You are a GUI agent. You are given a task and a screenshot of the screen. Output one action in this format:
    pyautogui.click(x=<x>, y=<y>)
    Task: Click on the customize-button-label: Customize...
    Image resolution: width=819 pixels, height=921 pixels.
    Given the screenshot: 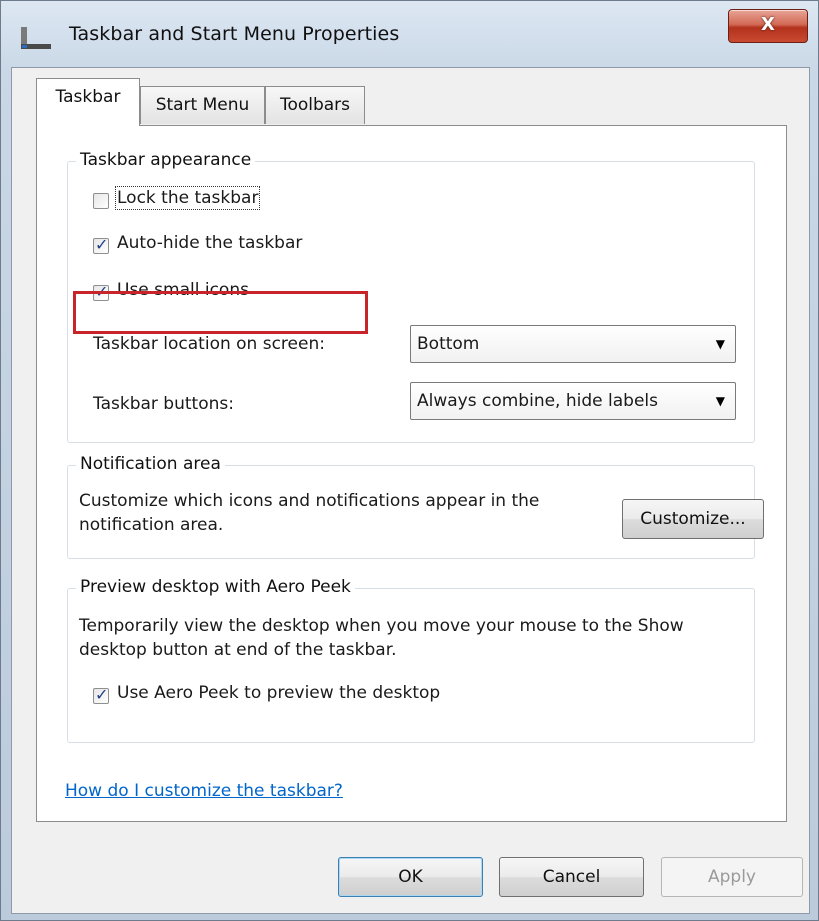 What is the action you would take?
    pyautogui.click(x=693, y=519)
    